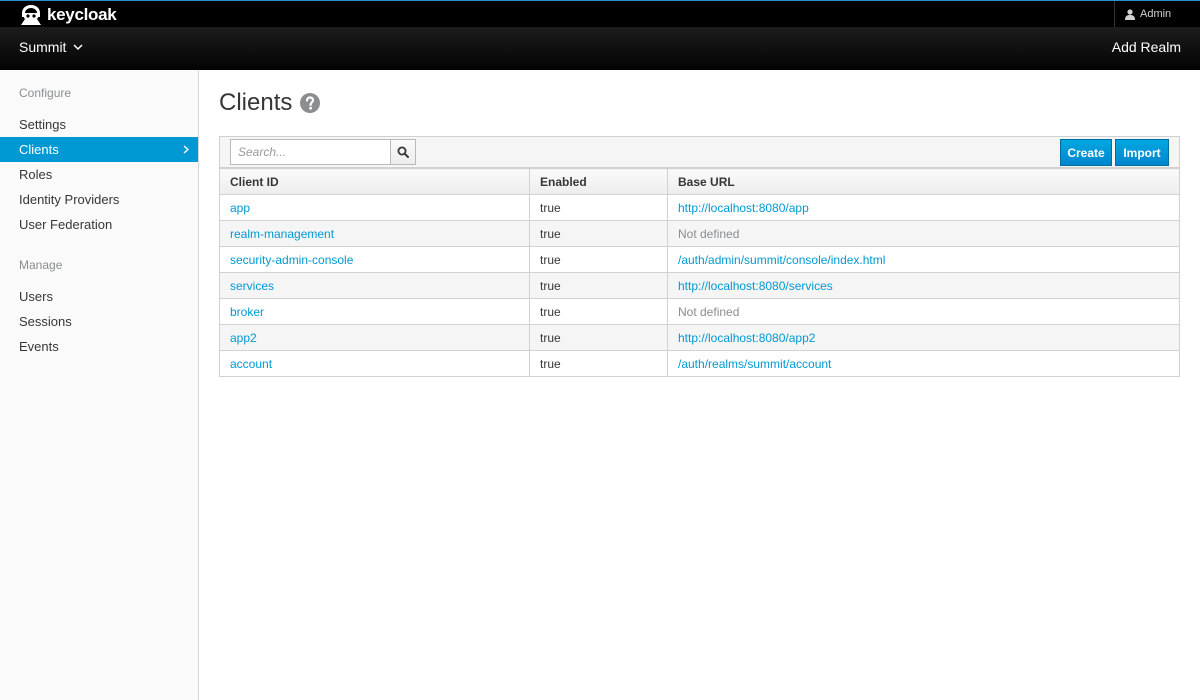  I want to click on sidebar-item-clients: Clients, so click(99, 149).